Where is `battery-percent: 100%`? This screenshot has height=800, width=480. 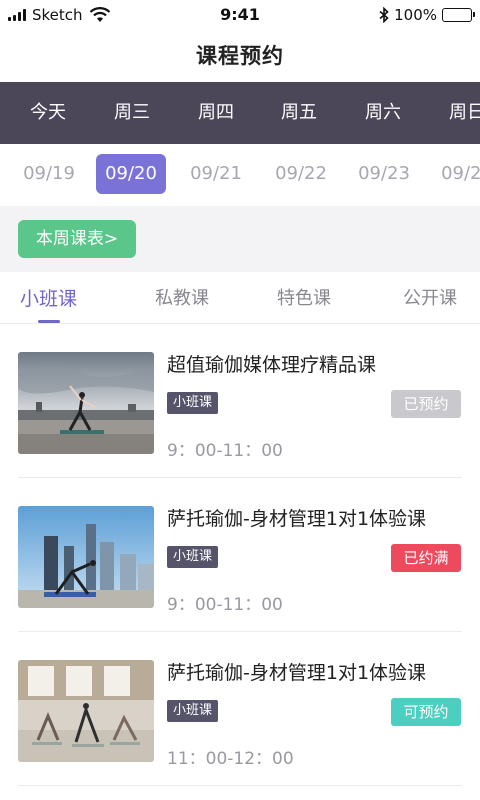 battery-percent: 100% is located at coordinates (415, 15).